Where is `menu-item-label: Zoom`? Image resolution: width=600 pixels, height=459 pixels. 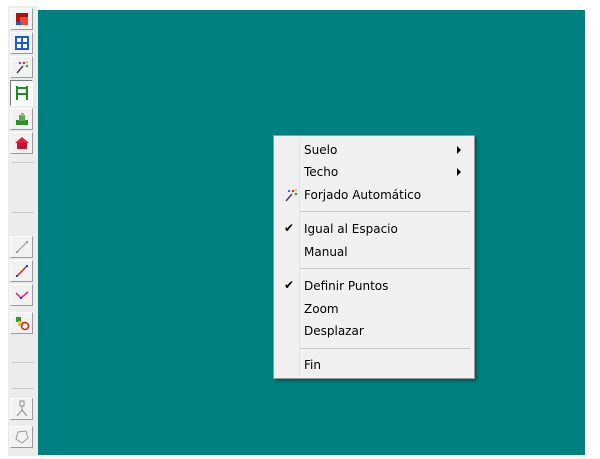 menu-item-label: Zoom is located at coordinates (321, 309).